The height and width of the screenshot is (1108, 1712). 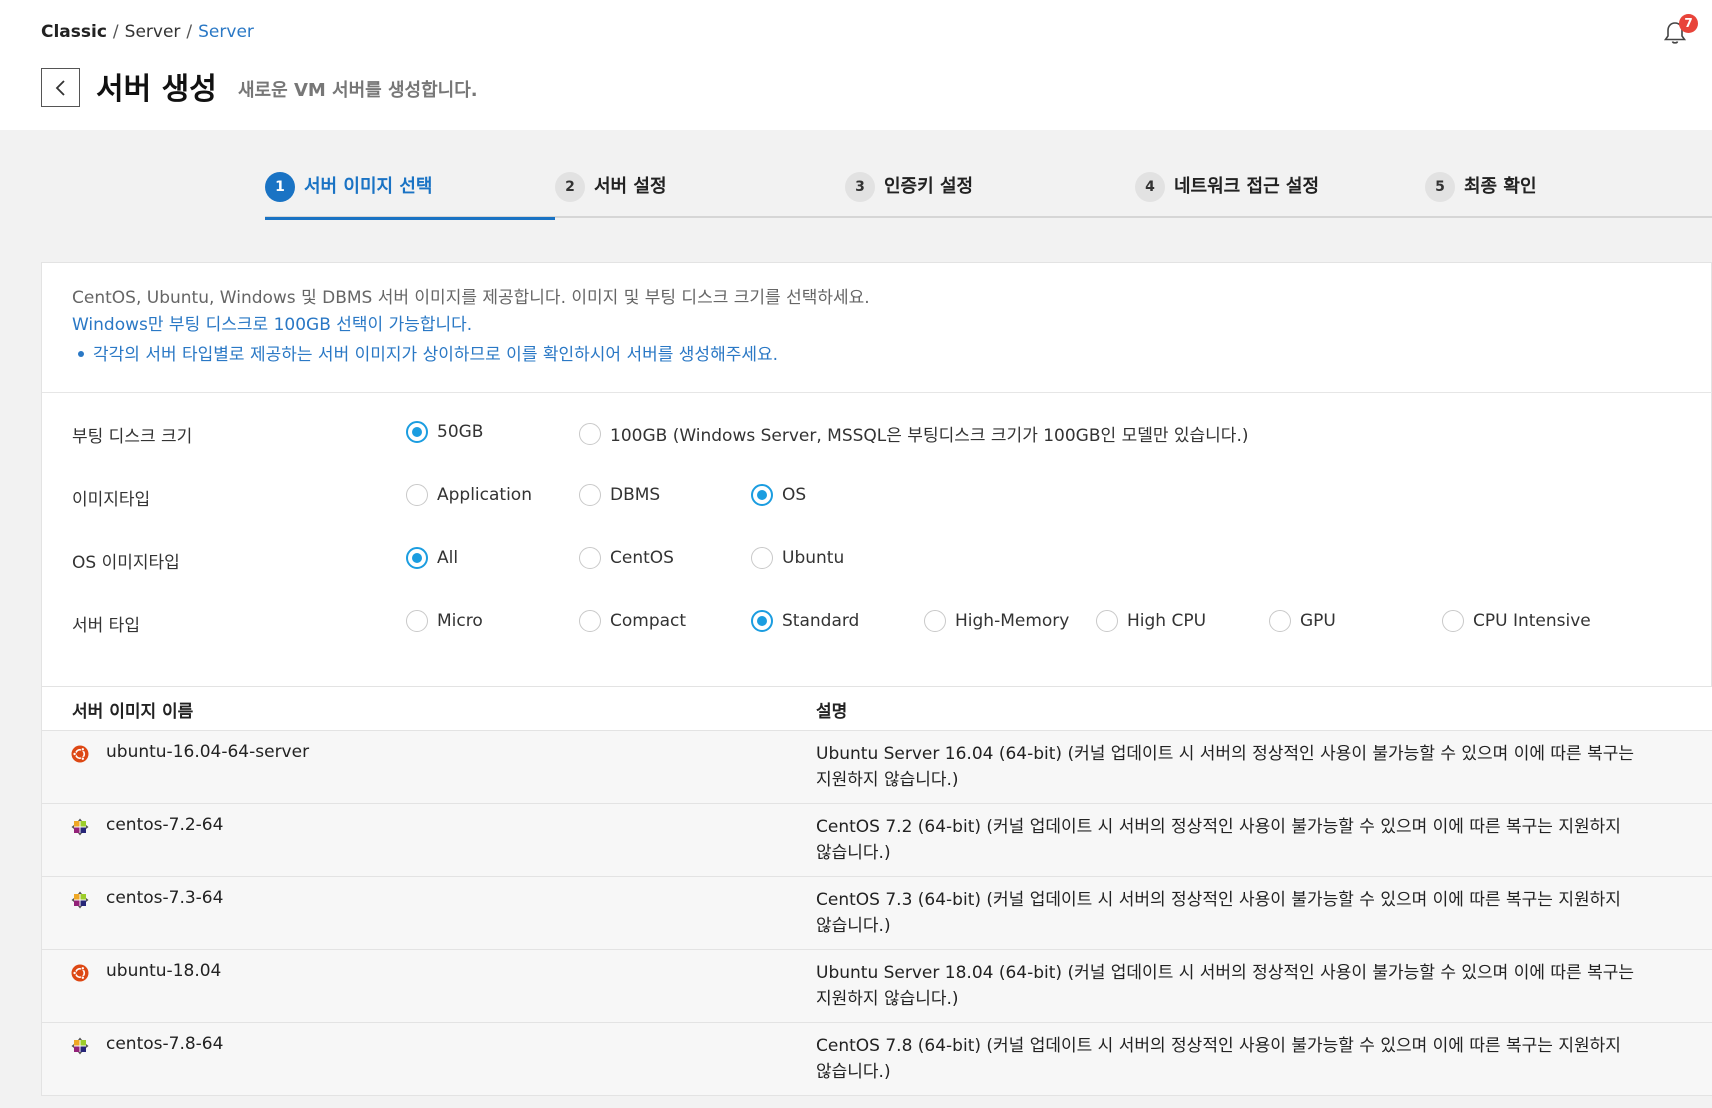 I want to click on radio-boot-50gb: 50GB, so click(x=444, y=432).